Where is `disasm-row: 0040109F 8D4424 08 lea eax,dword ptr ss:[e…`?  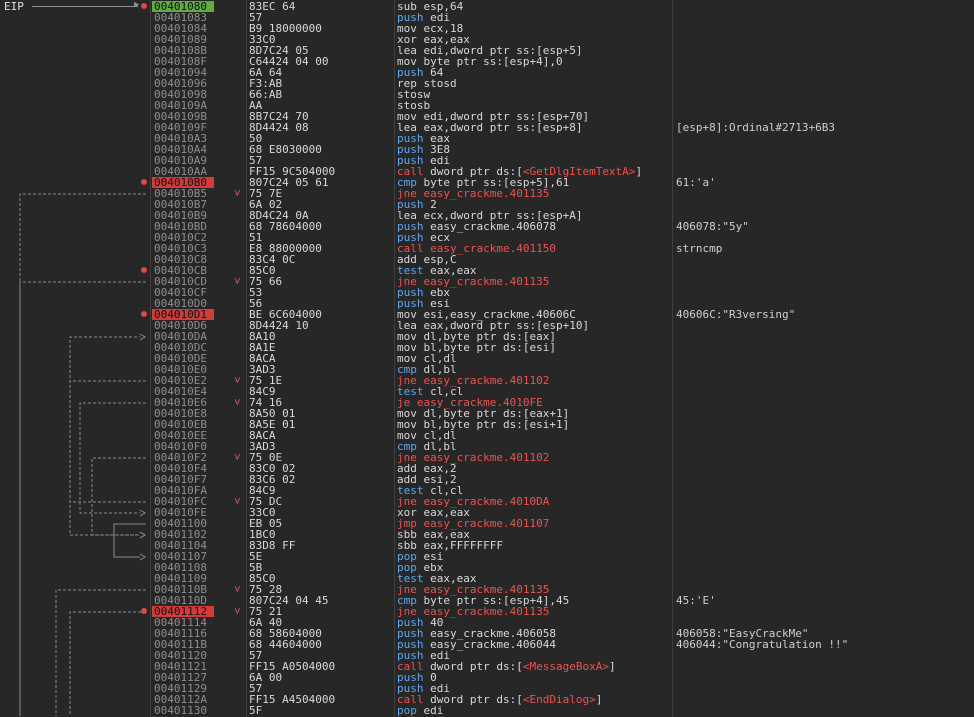
disasm-row: 0040109F 8D4424 08 lea eax,dword ptr ss:[e… is located at coordinates (487, 127).